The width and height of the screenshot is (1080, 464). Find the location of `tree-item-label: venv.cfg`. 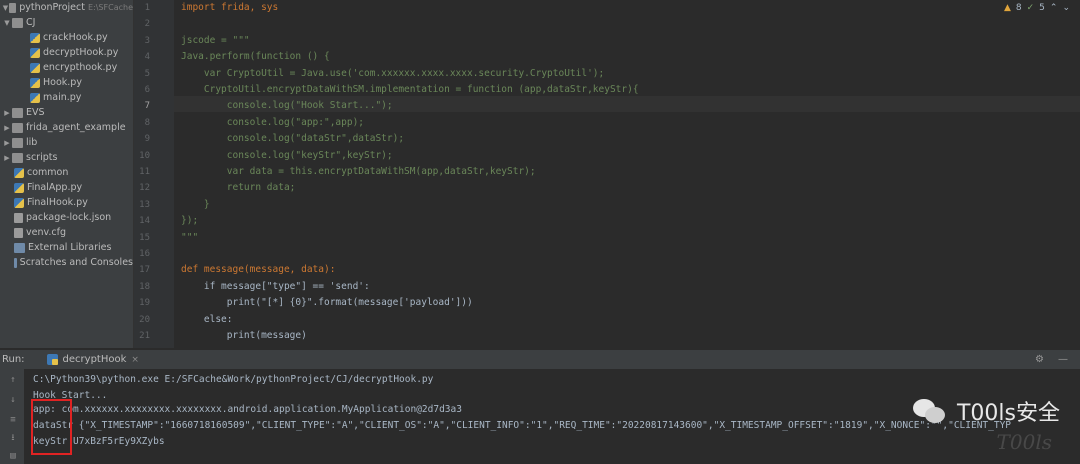

tree-item-label: venv.cfg is located at coordinates (46, 232).